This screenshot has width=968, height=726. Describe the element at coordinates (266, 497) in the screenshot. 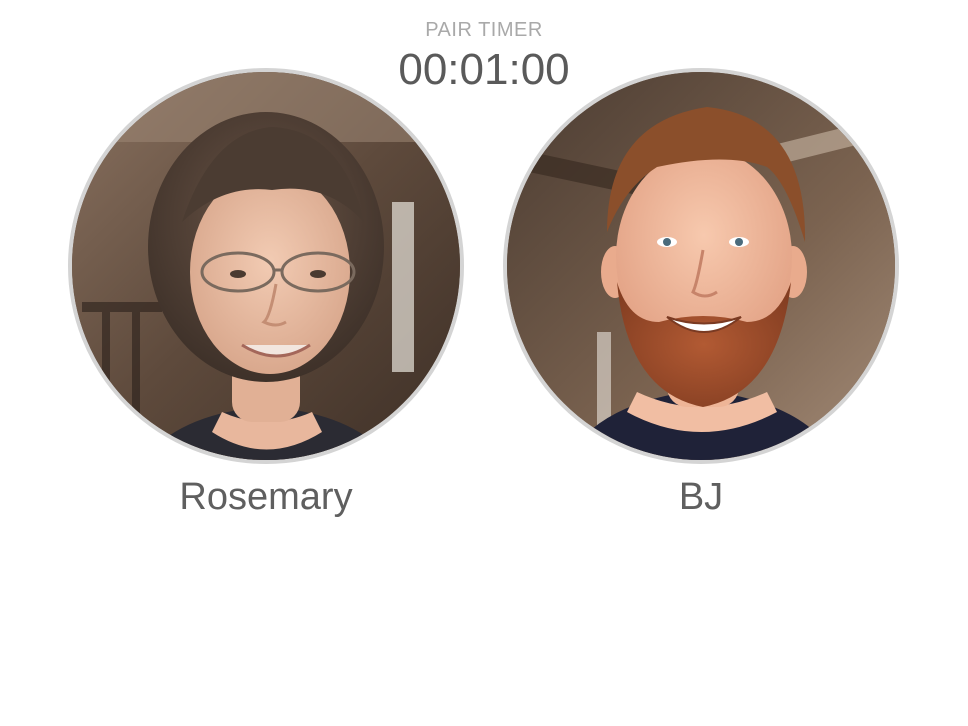

I see `pair-member-name: Rosemary` at that location.